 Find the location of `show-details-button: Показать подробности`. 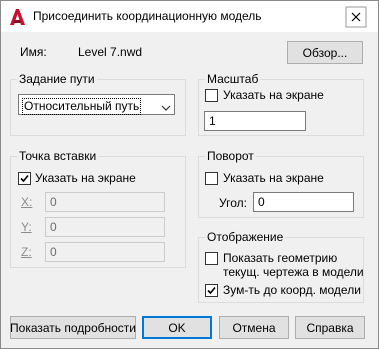

show-details-button: Показать подробности is located at coordinates (73, 327).